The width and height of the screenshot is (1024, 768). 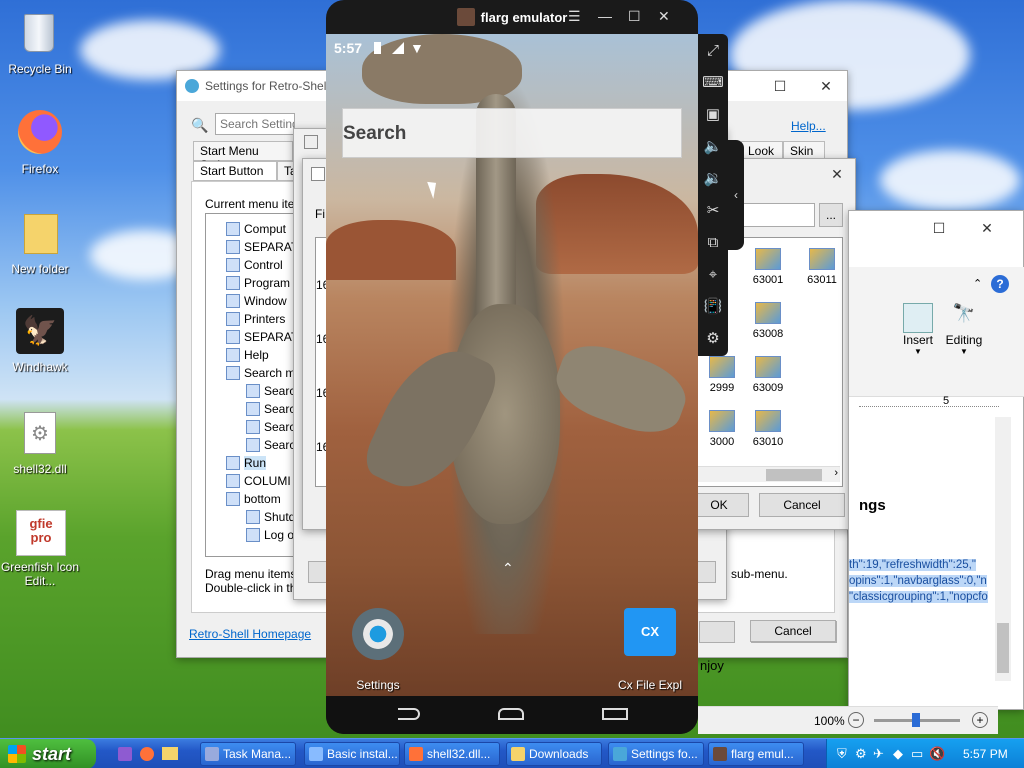 What do you see at coordinates (987, 228) in the screenshot?
I see `doc-close-button: ✕` at bounding box center [987, 228].